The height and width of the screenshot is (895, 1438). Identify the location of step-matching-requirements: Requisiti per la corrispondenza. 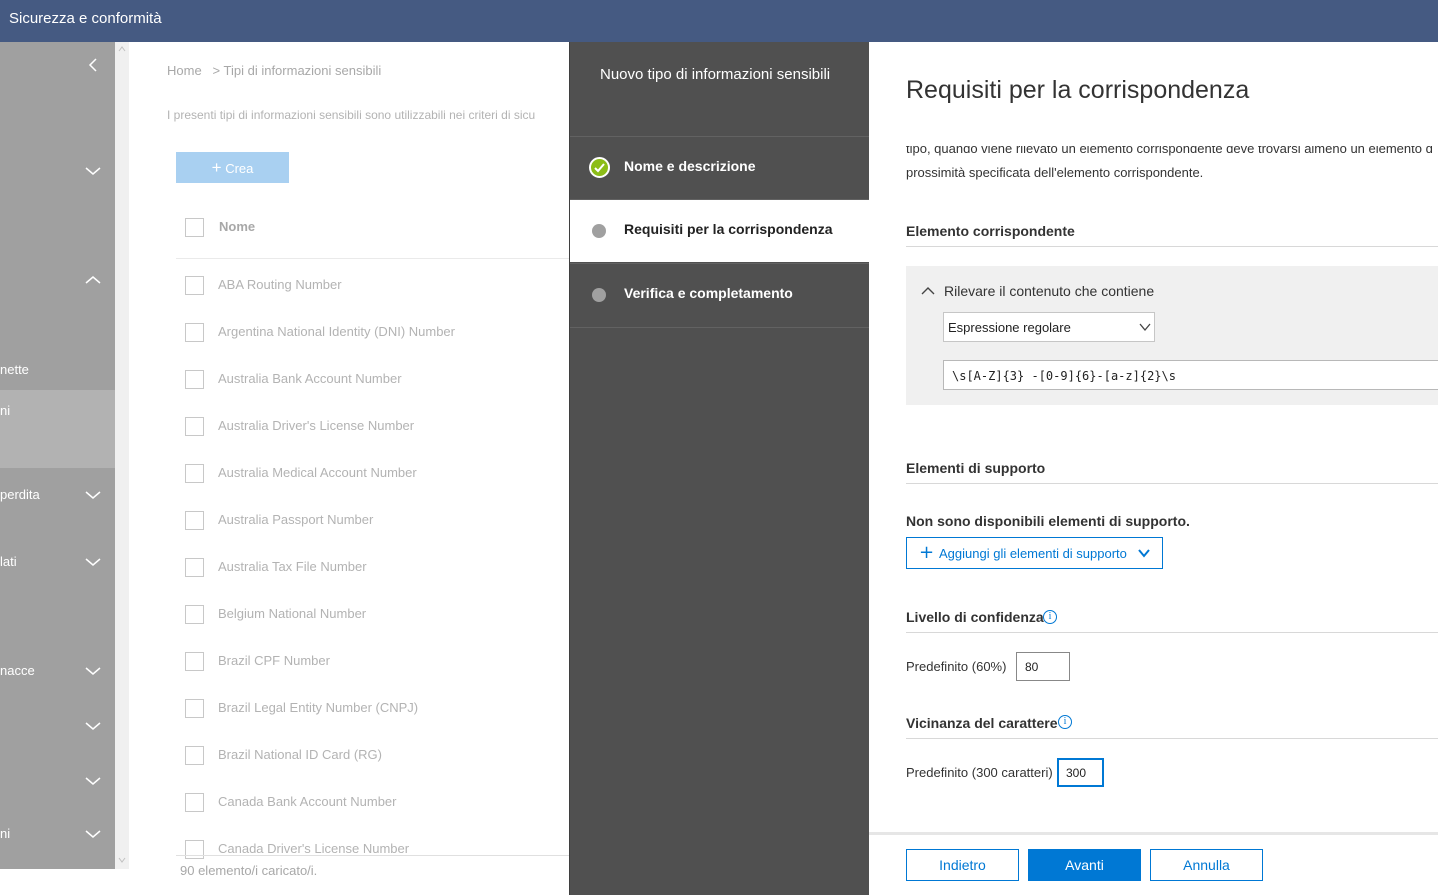
(720, 231).